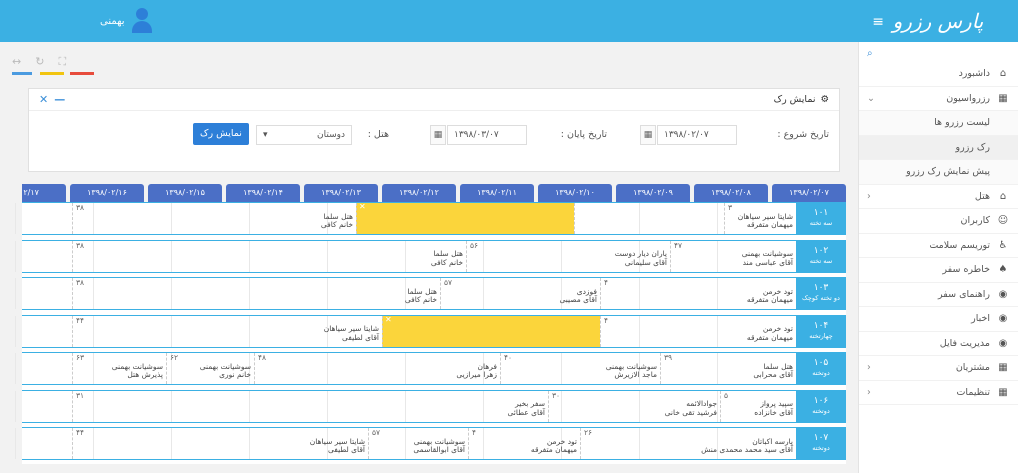 This screenshot has height=473, width=1018. I want to click on sidebar-subitem: لیست رزرو ها, so click(938, 123).